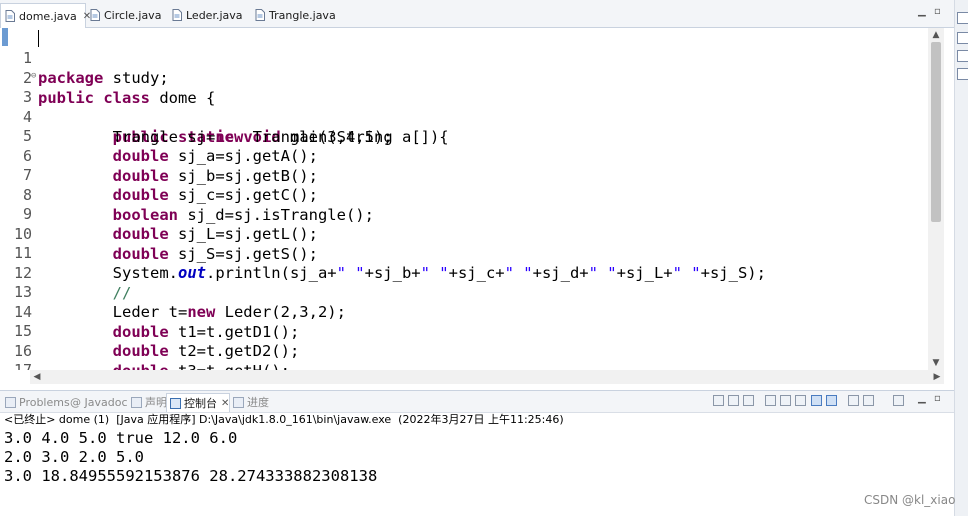  What do you see at coordinates (962, 38) in the screenshot?
I see `task-list-icon` at bounding box center [962, 38].